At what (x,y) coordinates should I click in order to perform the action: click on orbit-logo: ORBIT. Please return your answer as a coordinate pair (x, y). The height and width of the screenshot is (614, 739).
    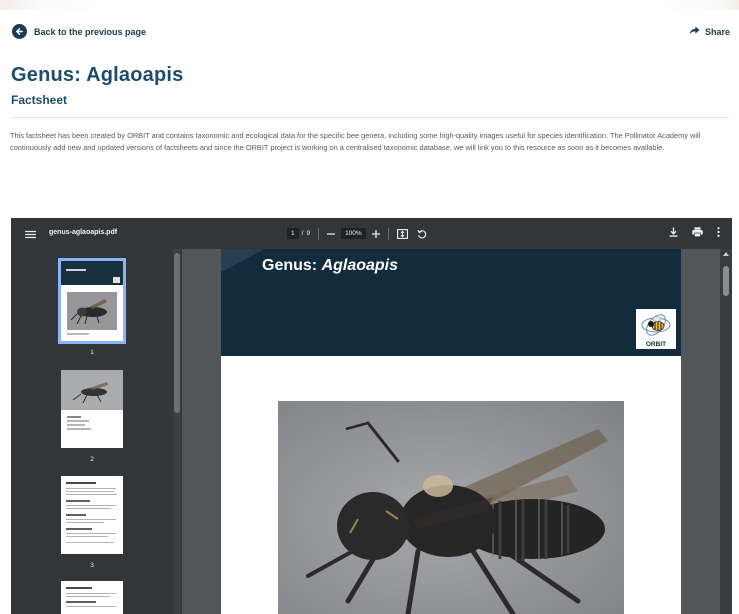
    Looking at the image, I should click on (656, 329).